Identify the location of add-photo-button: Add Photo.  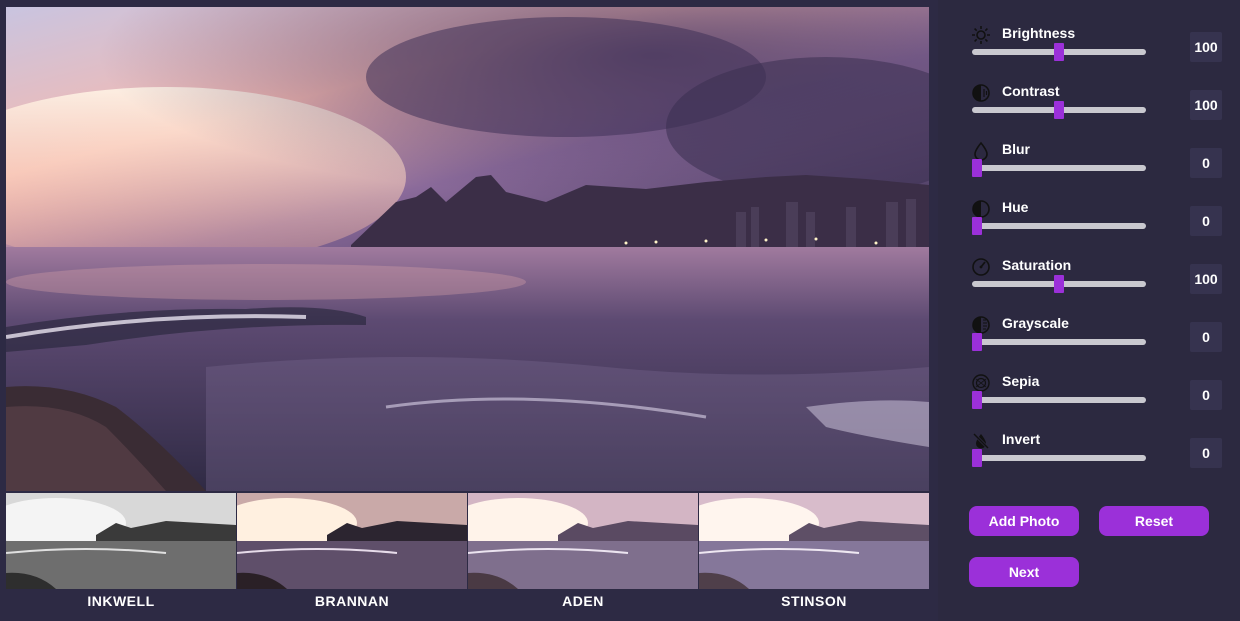
(1024, 521).